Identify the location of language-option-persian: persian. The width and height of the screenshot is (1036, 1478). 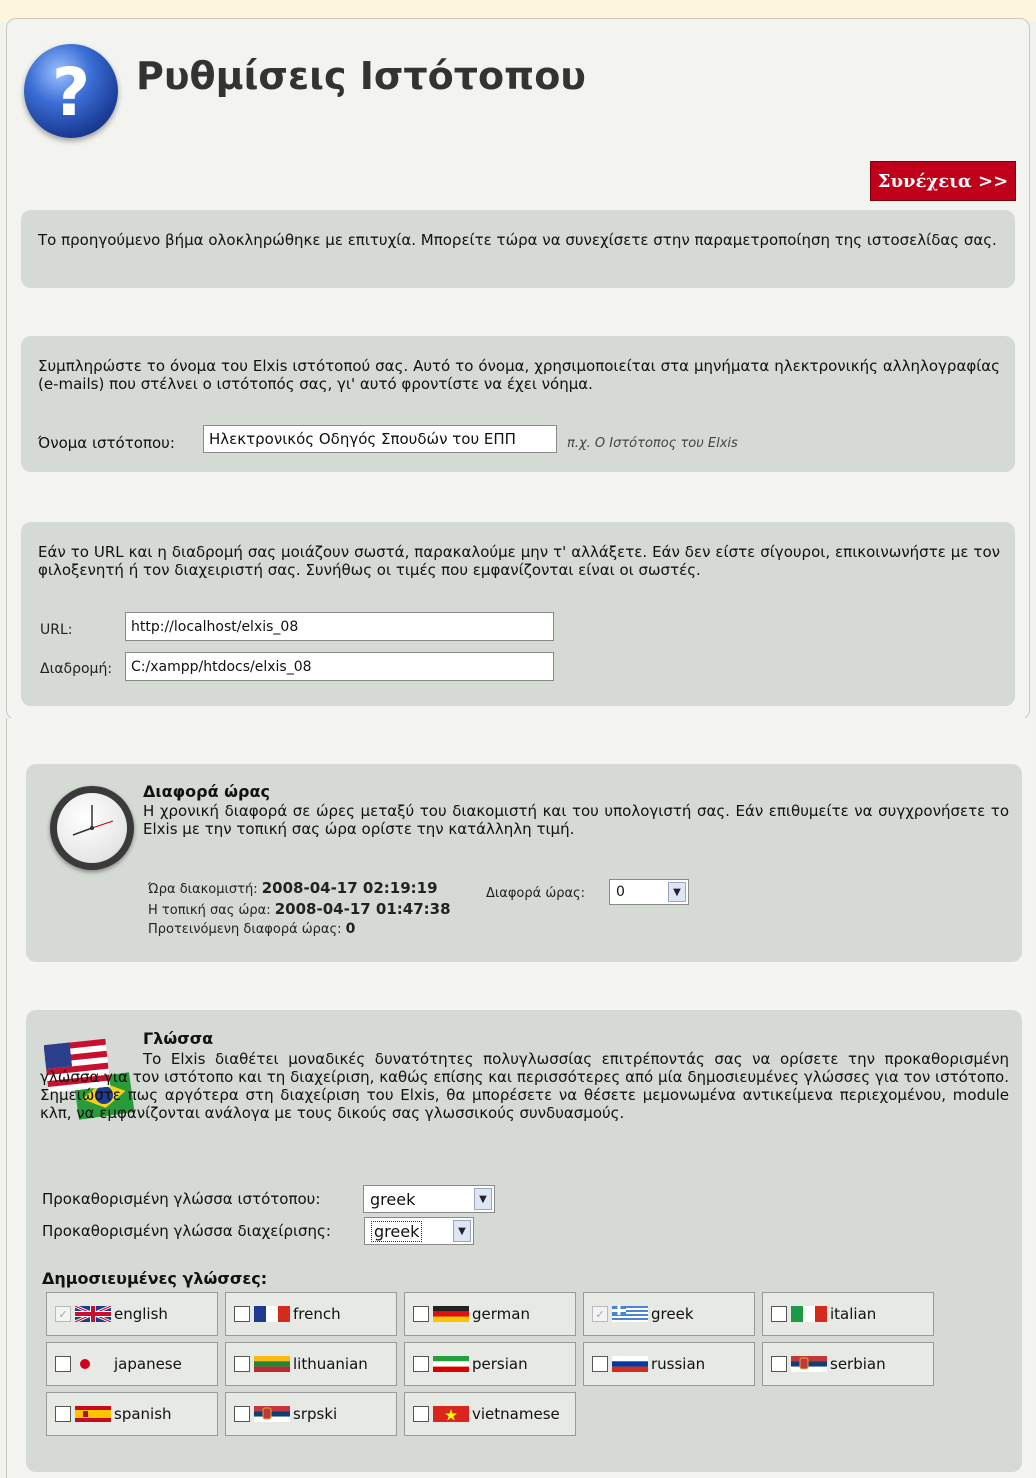
(490, 1364).